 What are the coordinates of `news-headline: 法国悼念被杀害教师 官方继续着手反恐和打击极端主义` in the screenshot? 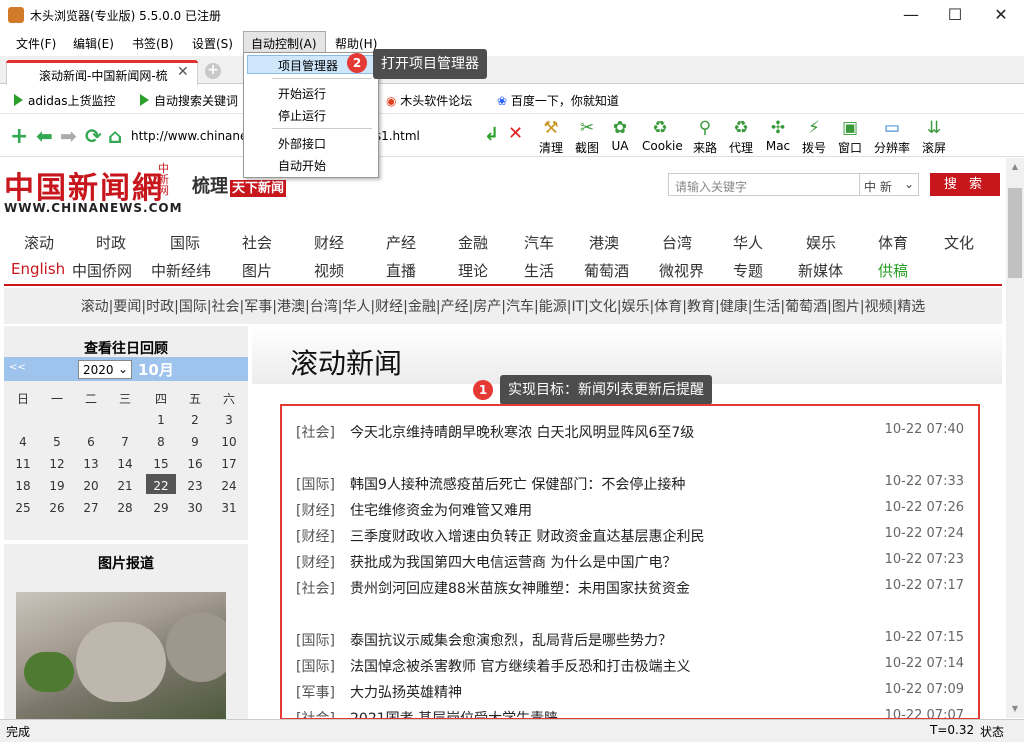 It's located at (520, 666).